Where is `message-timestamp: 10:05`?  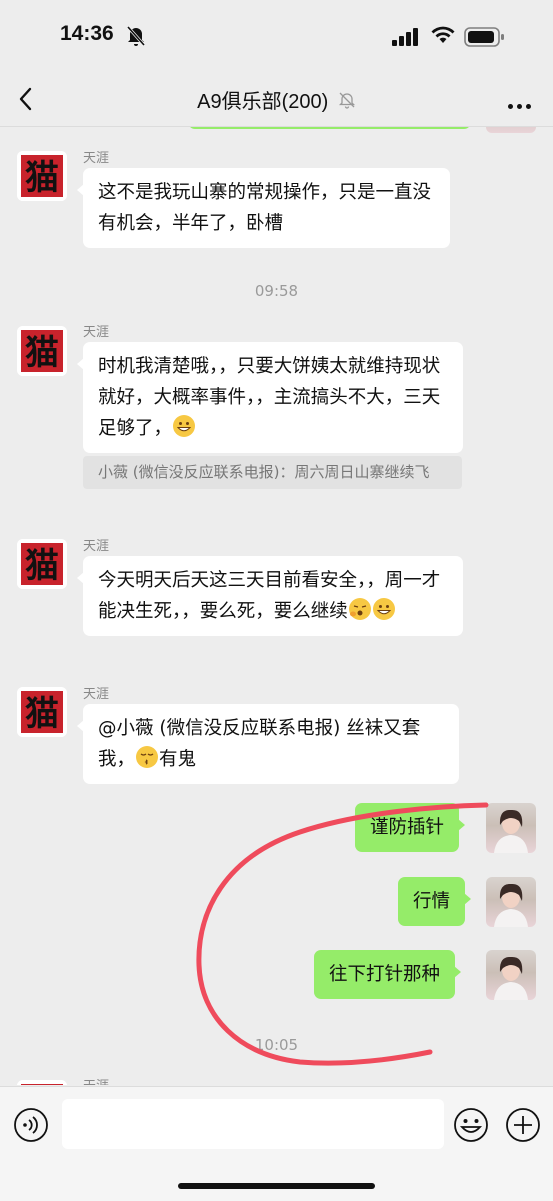 message-timestamp: 10:05 is located at coordinates (276, 1045).